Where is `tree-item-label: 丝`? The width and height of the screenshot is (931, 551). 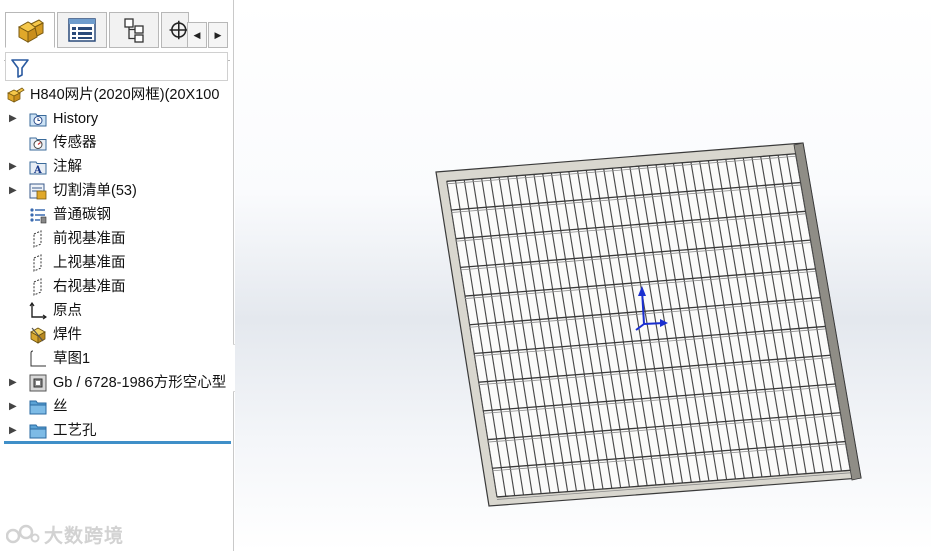
tree-item-label: 丝 is located at coordinates (60, 407).